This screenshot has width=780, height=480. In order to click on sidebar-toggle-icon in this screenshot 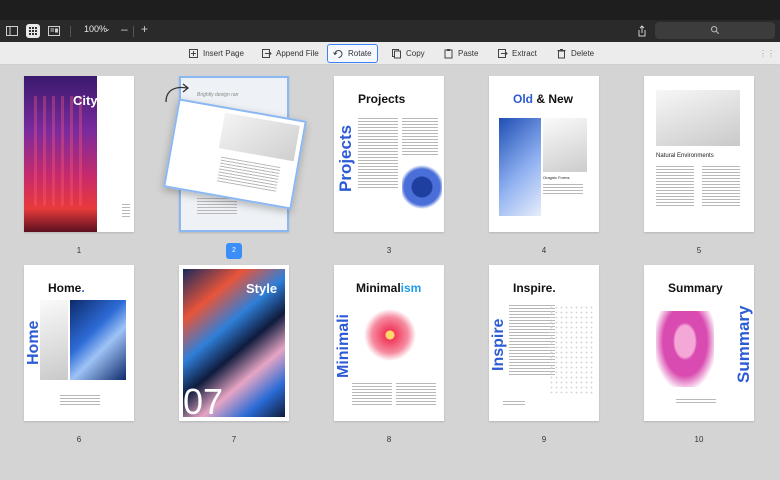, I will do `click(12, 31)`.